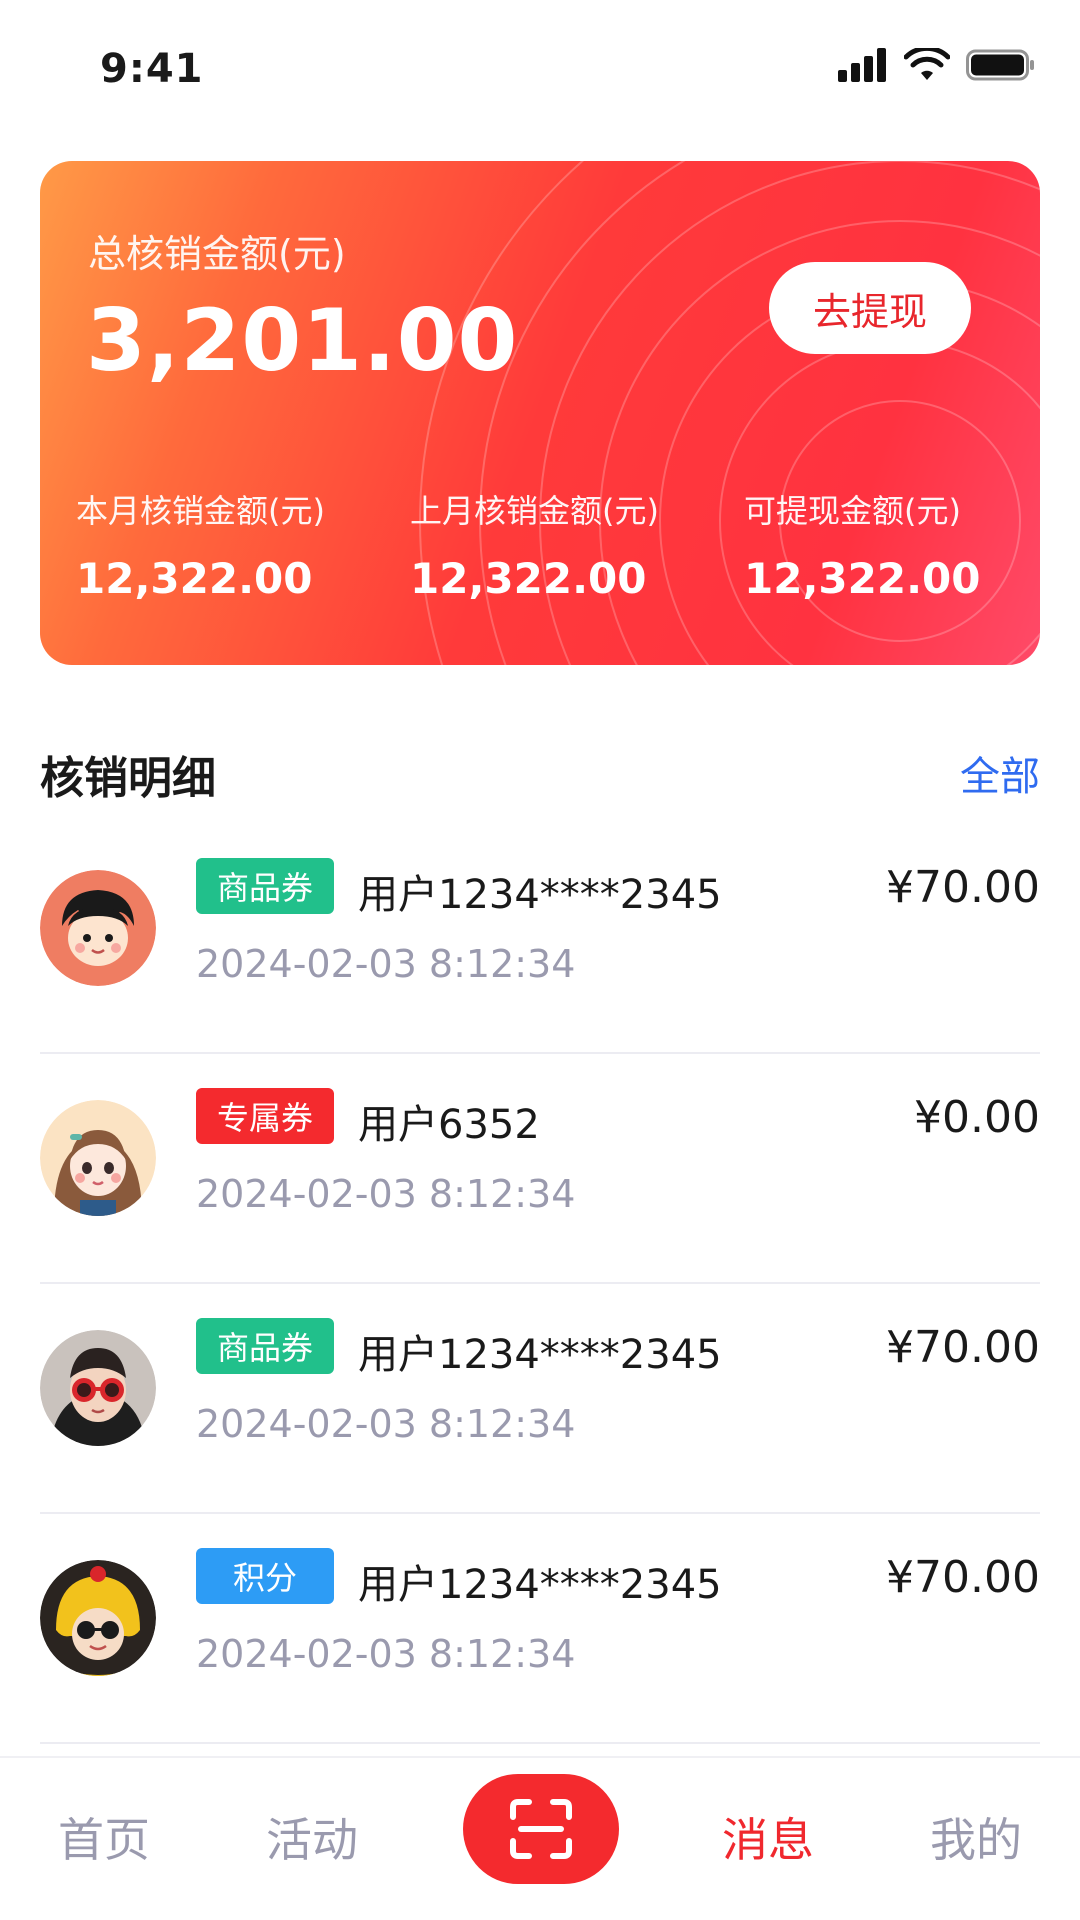 The height and width of the screenshot is (1920, 1080). Describe the element at coordinates (1000, 773) in the screenshot. I see `view-all-link: 全部` at that location.